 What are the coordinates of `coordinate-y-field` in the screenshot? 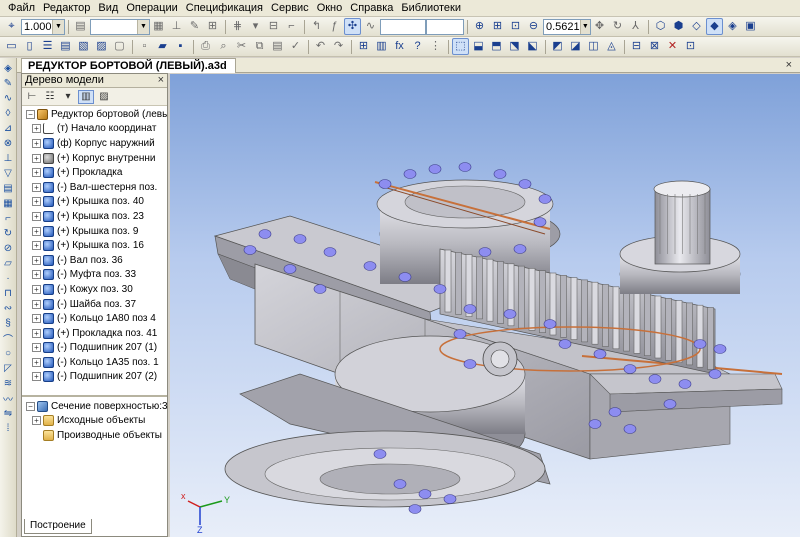 It's located at (445, 26).